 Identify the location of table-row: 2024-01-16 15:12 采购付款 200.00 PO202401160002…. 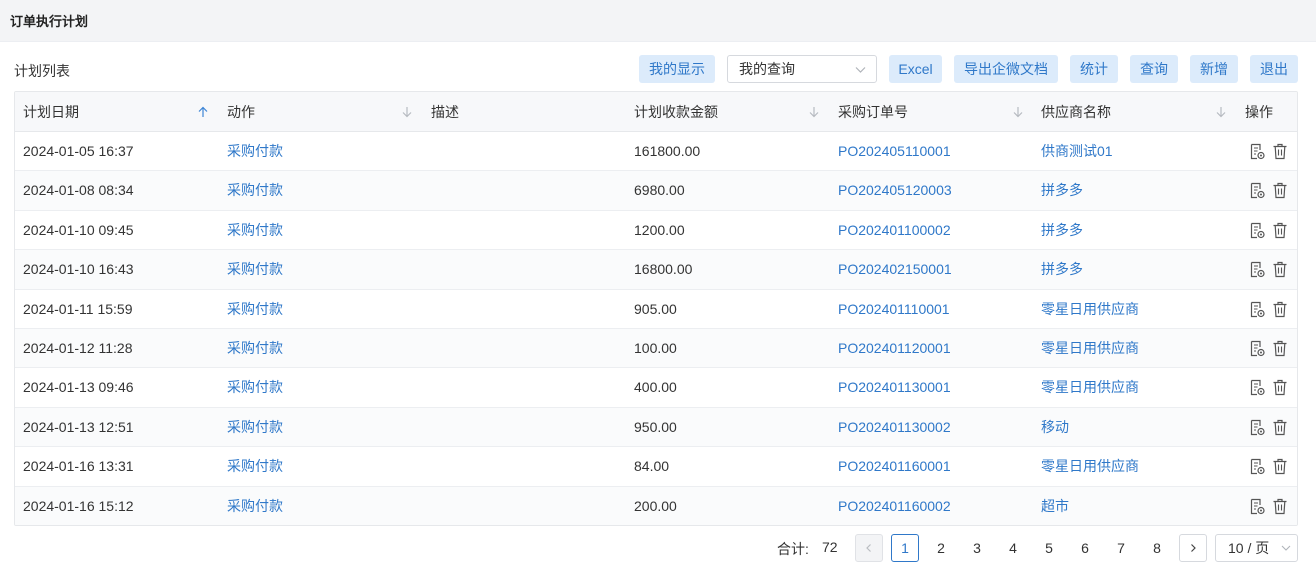
(656, 505).